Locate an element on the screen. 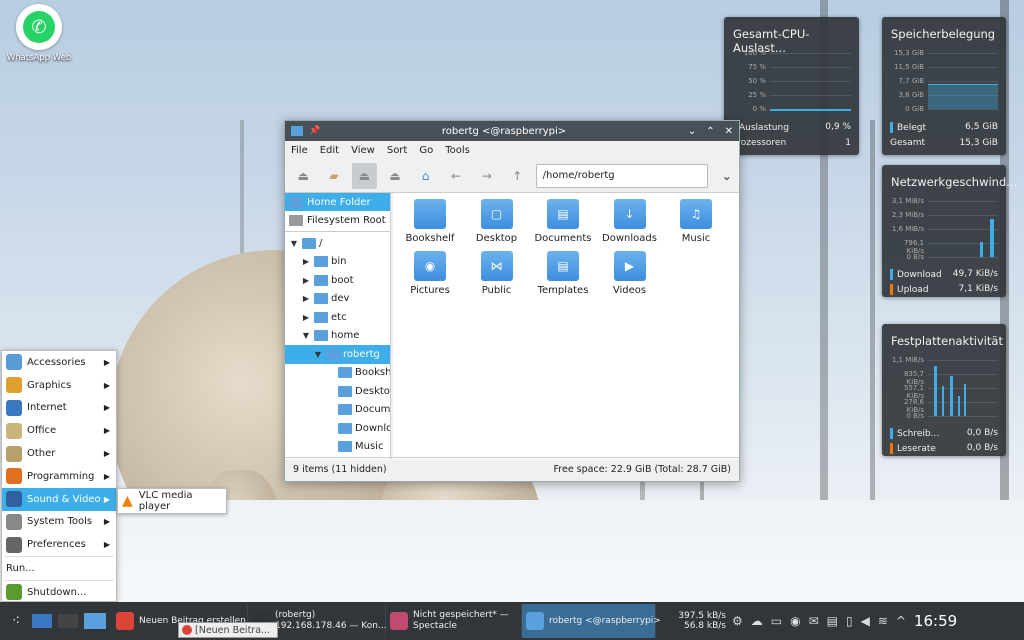  location-input: /home/robertg is located at coordinates (622, 175).